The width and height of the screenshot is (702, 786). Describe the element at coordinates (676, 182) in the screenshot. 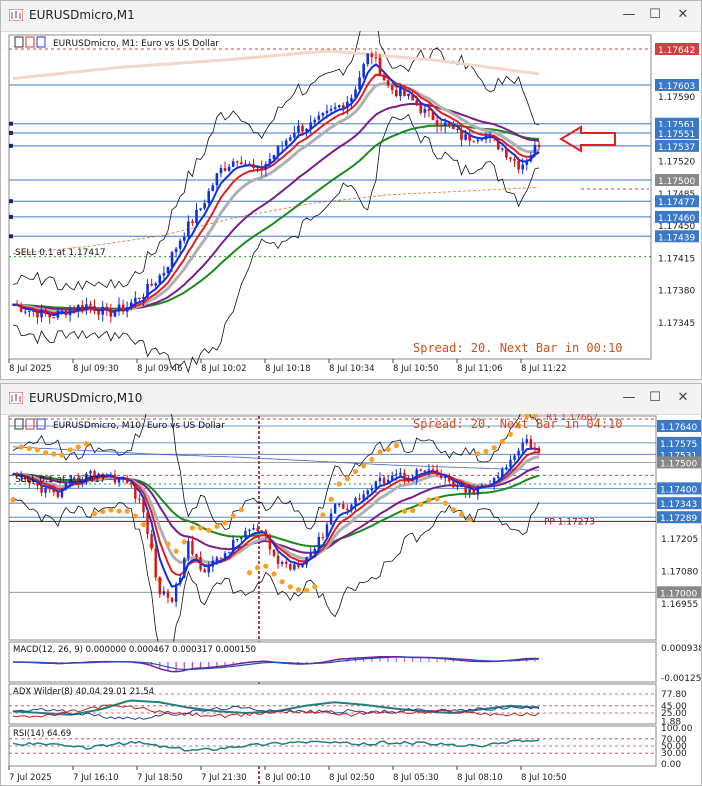

I see `price-tag: 1.17500` at that location.